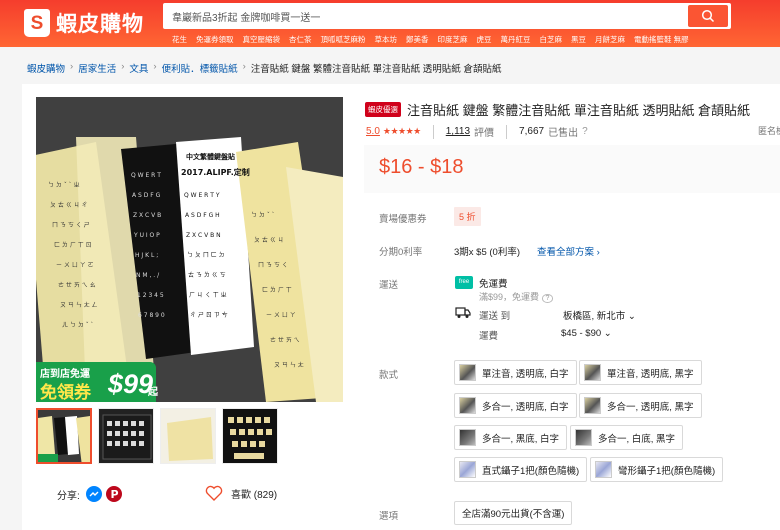 This screenshot has width=780, height=530. I want to click on preferred-badge: 蝦皮優選, so click(383, 109).